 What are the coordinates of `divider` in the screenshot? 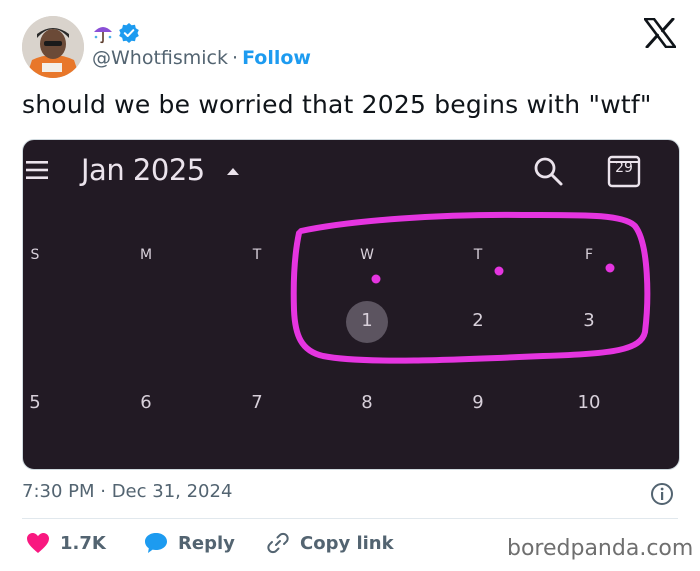 It's located at (350, 518).